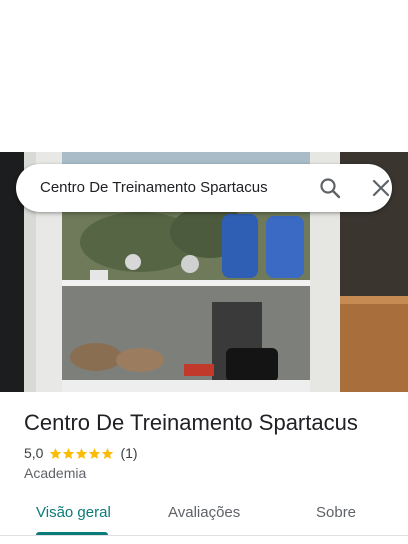 This screenshot has height=544, width=408. Describe the element at coordinates (128, 453) in the screenshot. I see `review-count: (1)` at that location.